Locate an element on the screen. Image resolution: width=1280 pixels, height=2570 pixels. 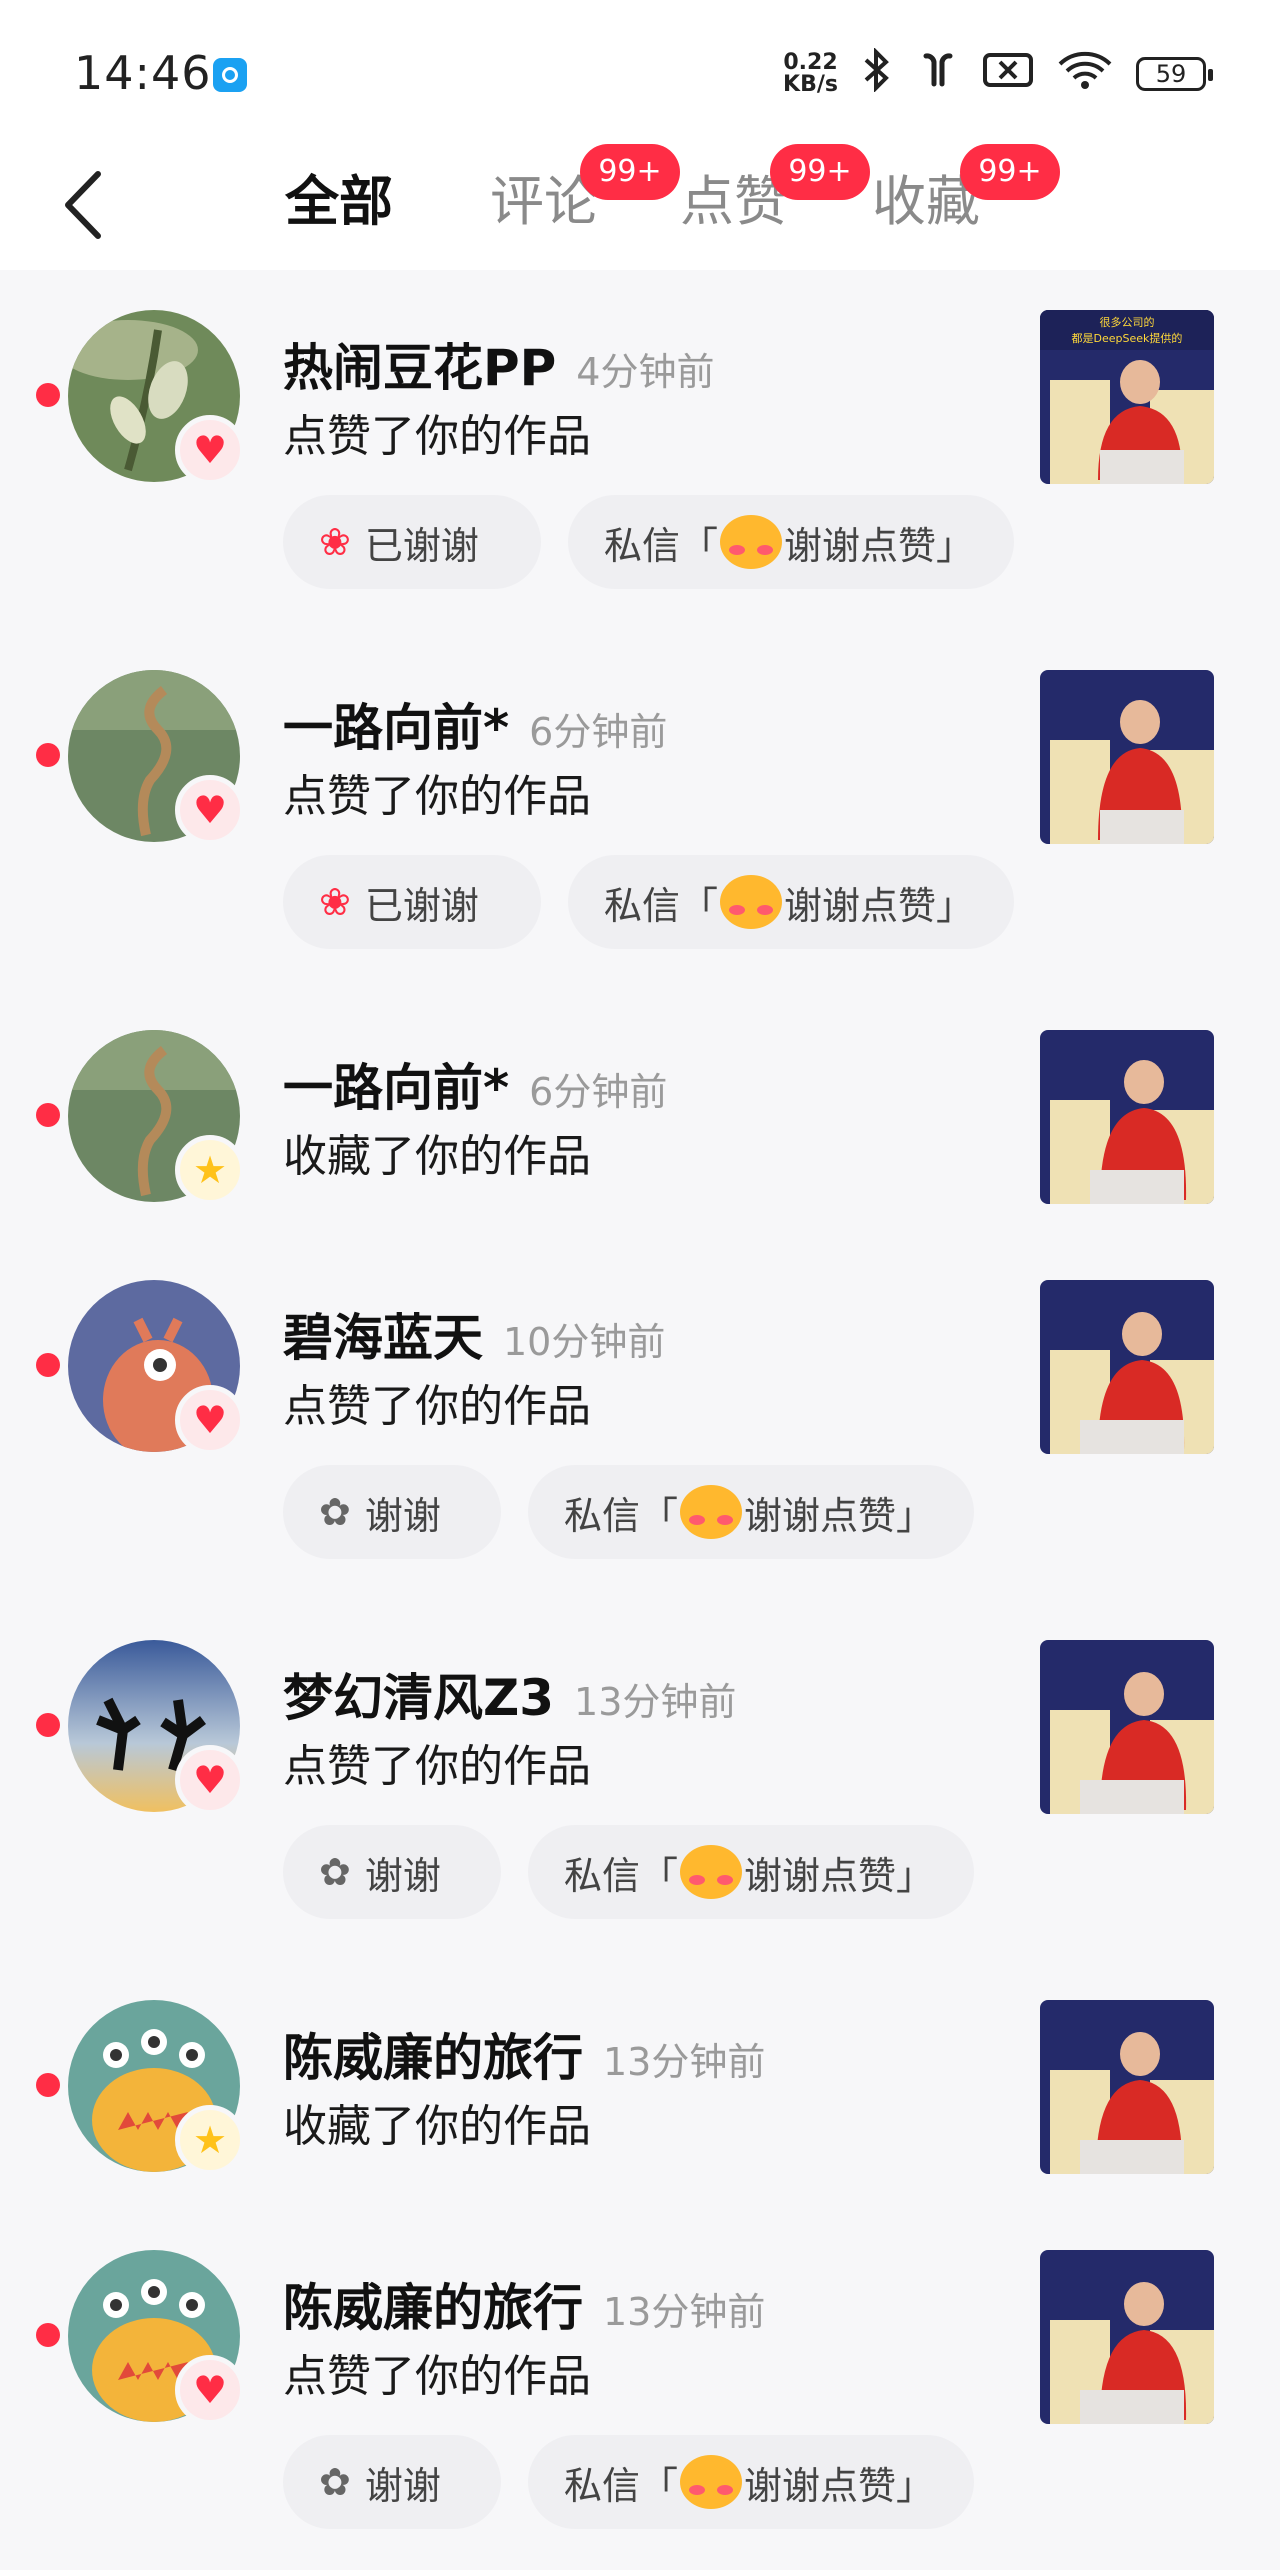
notification-item: ♥ 梦幻清风Z3 13分钟前 点赞了你的作品 ✿ 谢谢 私信「 谢谢点赞」 is located at coordinates (640, 1780).